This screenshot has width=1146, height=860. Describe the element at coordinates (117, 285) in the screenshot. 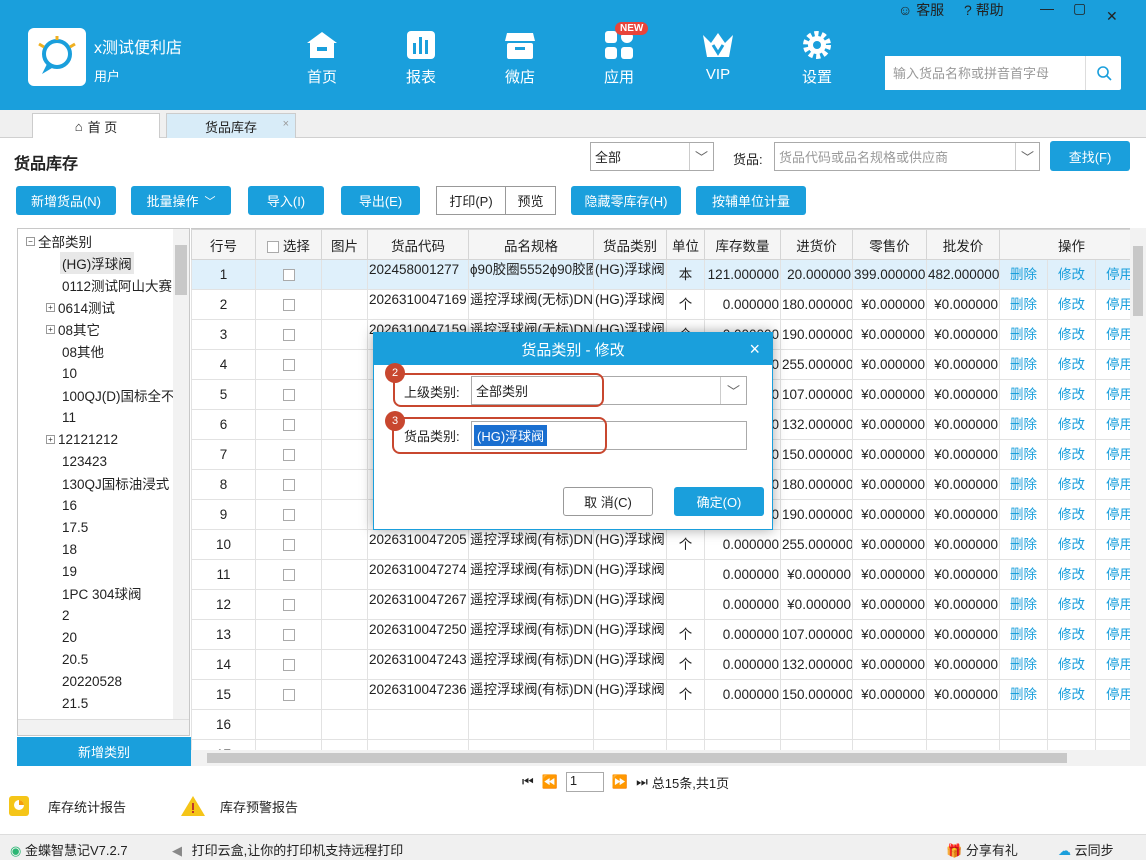

I see `tree-item: 0112测试阿山大赛` at that location.